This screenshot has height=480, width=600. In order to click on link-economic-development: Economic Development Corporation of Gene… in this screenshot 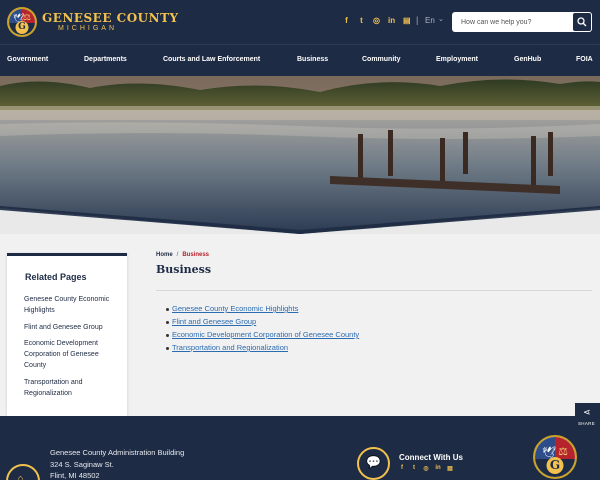, I will do `click(265, 334)`.